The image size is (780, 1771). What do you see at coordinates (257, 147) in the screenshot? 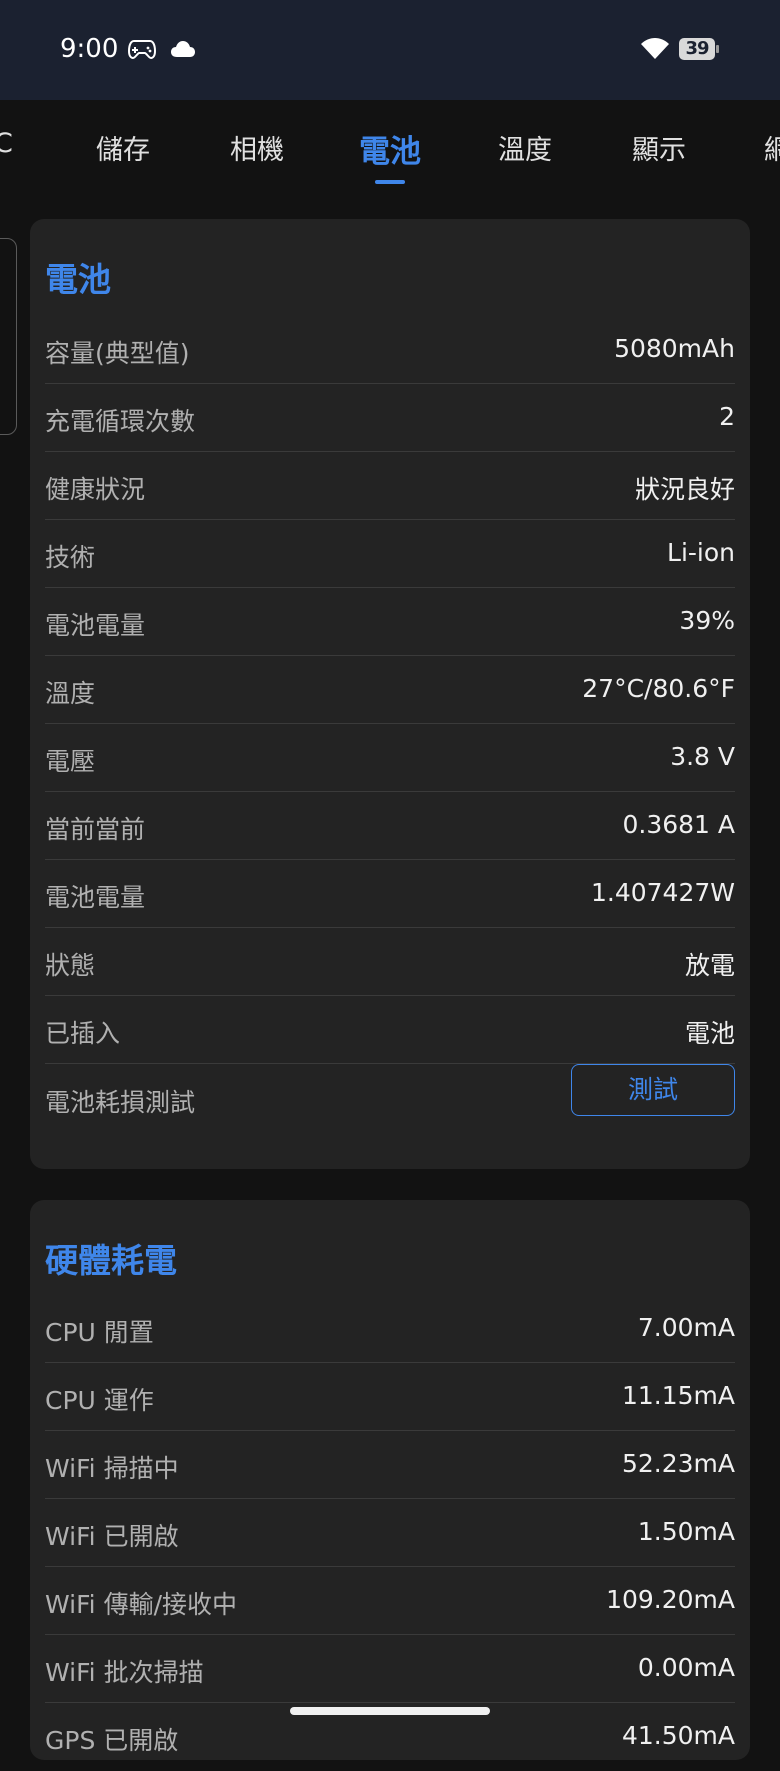
I see `tab-camera: 相機` at bounding box center [257, 147].